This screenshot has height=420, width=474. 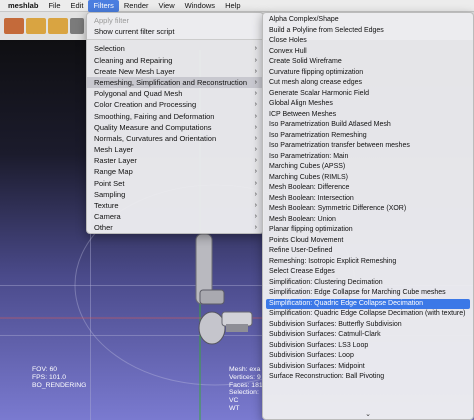 What do you see at coordinates (368, 104) in the screenshot?
I see `submenu-filter-item: Global Align Meshes` at bounding box center [368, 104].